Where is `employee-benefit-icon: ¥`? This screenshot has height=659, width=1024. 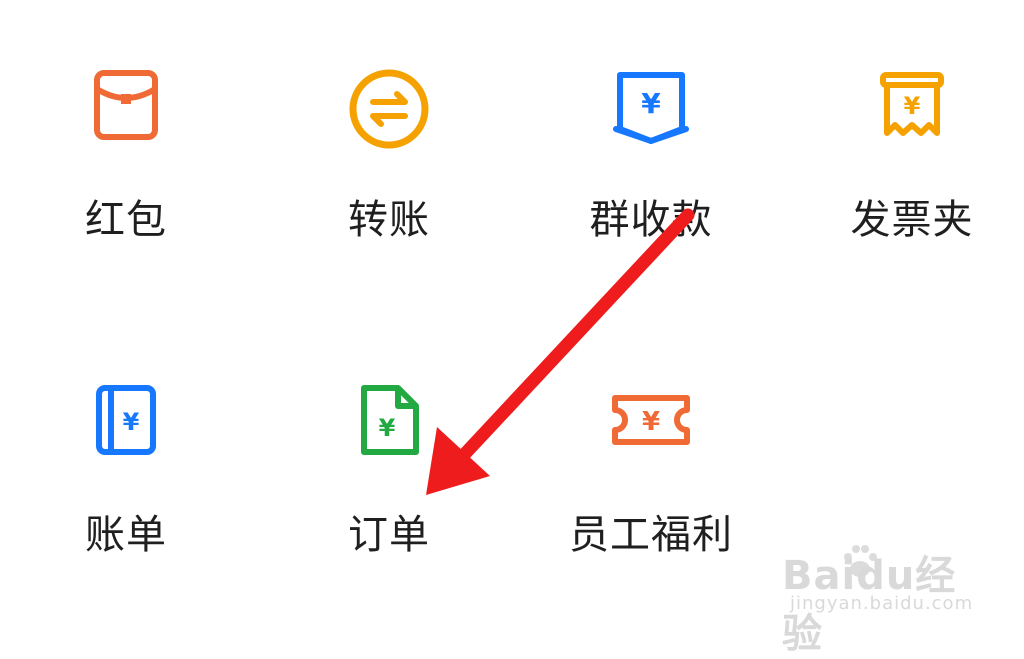
employee-benefit-icon: ¥ is located at coordinates (651, 422).